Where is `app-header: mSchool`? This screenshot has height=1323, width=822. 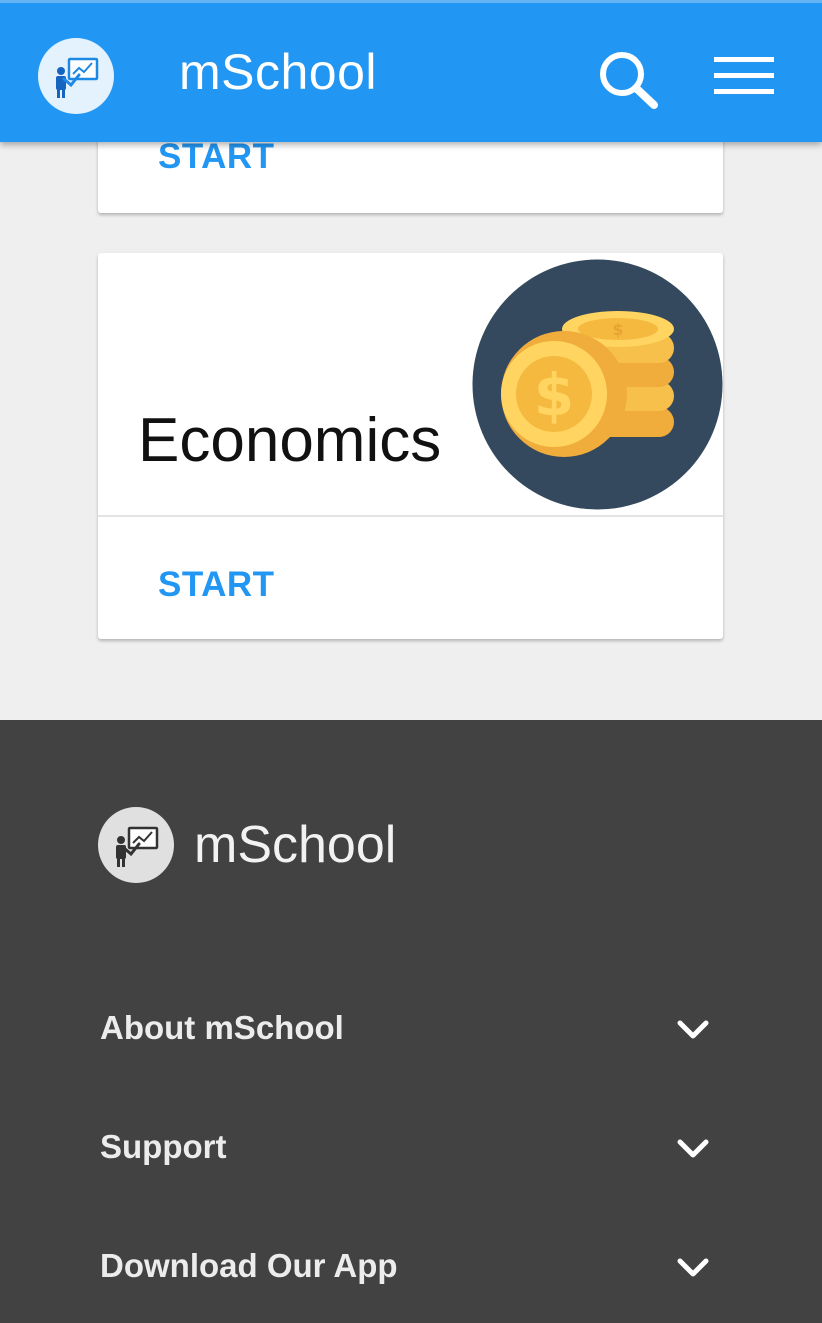
app-header: mSchool is located at coordinates (411, 71).